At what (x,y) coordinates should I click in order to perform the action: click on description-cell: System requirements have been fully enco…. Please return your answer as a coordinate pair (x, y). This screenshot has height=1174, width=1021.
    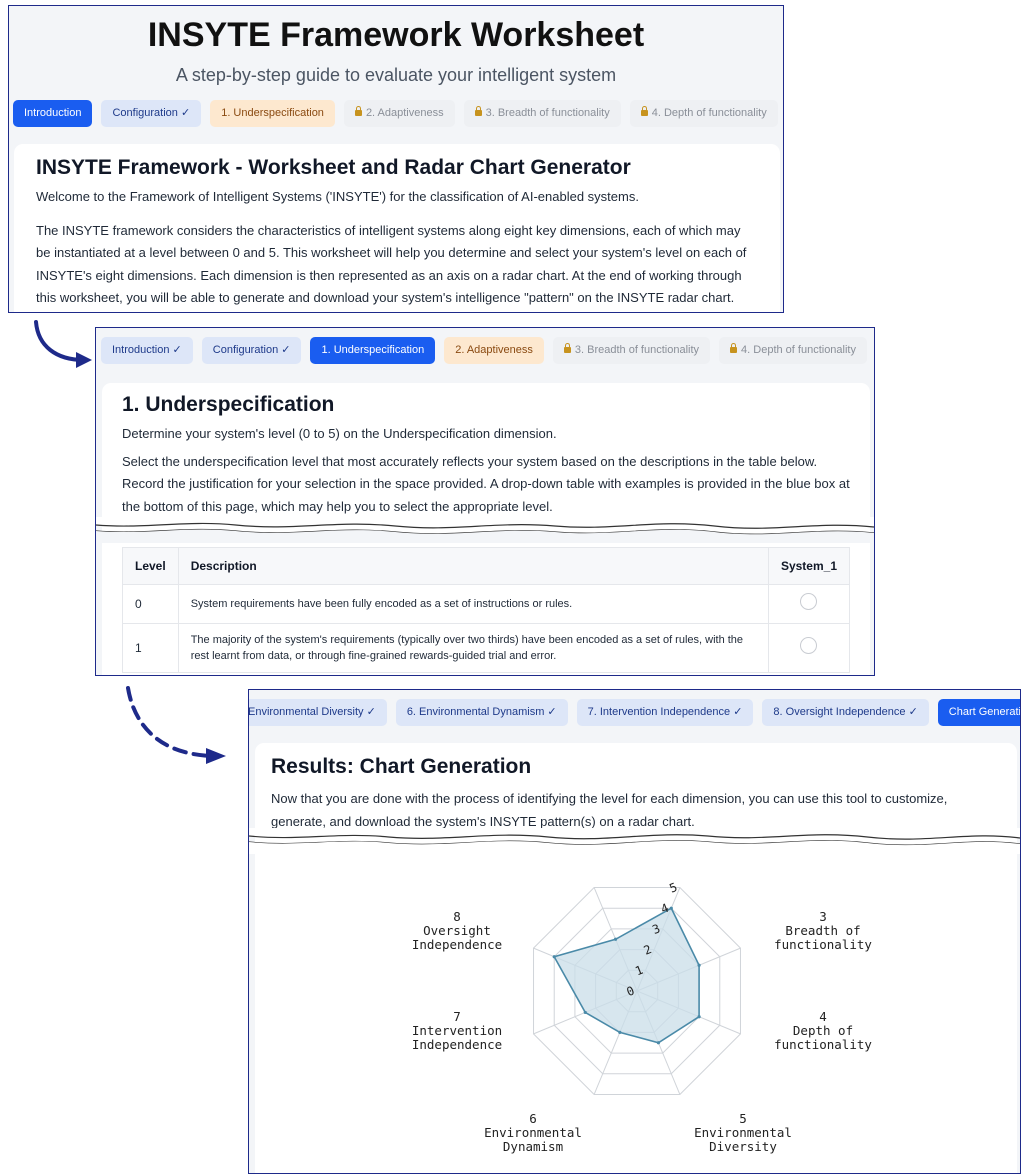
    Looking at the image, I should click on (473, 604).